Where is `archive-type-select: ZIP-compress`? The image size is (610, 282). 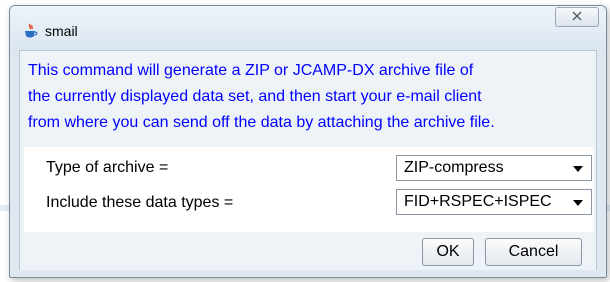
archive-type-select: ZIP-compress is located at coordinates (494, 168).